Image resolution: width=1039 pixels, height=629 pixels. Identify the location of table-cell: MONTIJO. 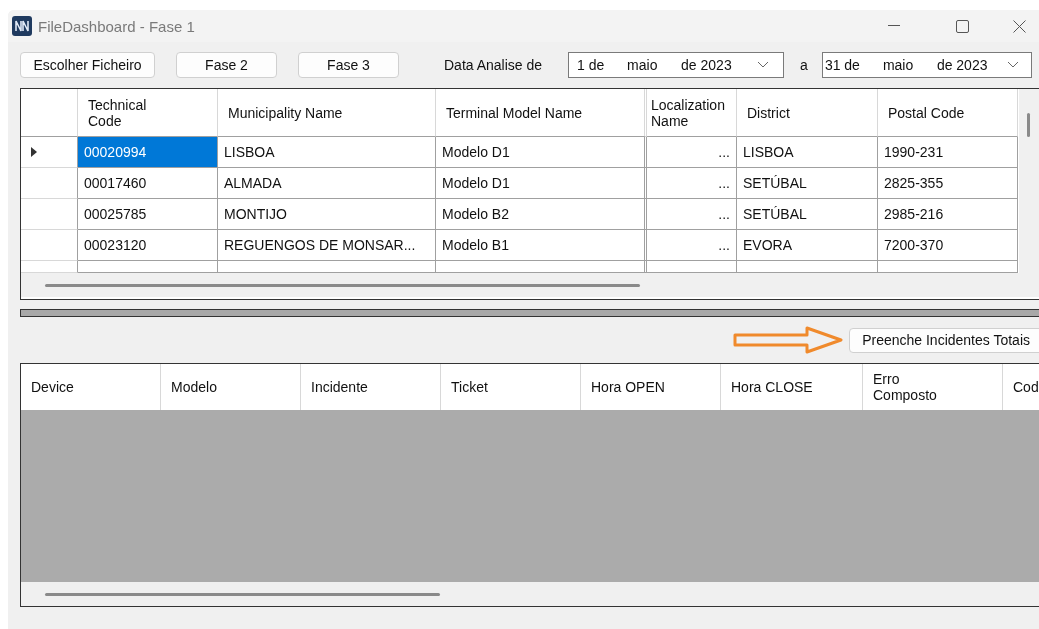
(327, 214).